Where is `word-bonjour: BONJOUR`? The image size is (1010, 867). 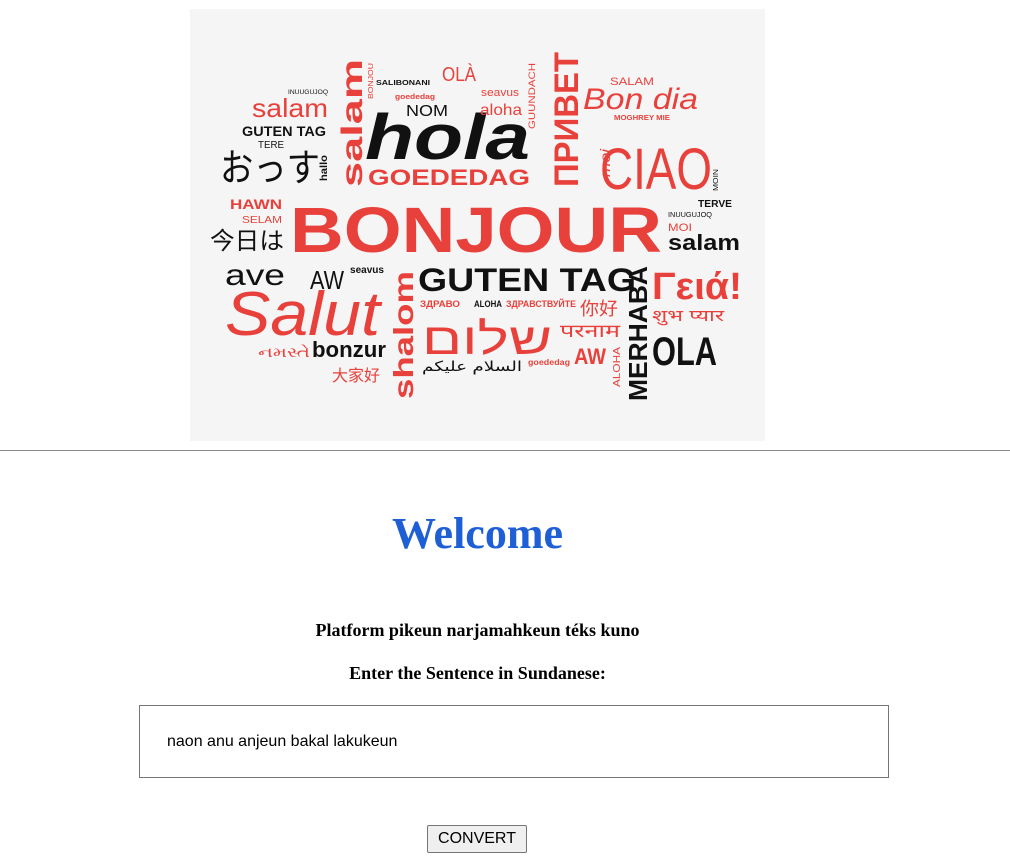 word-bonjour: BONJOUR is located at coordinates (476, 230).